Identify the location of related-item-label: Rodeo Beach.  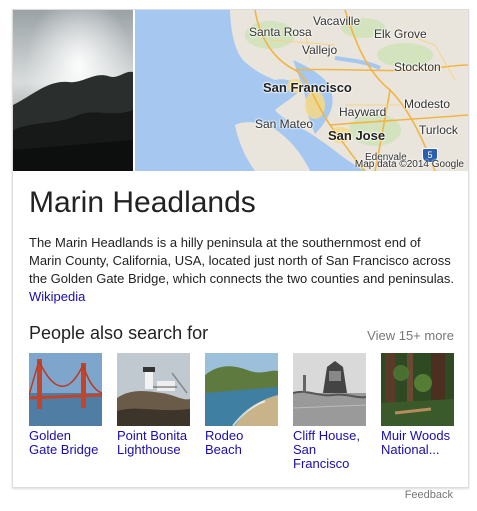
(241, 443).